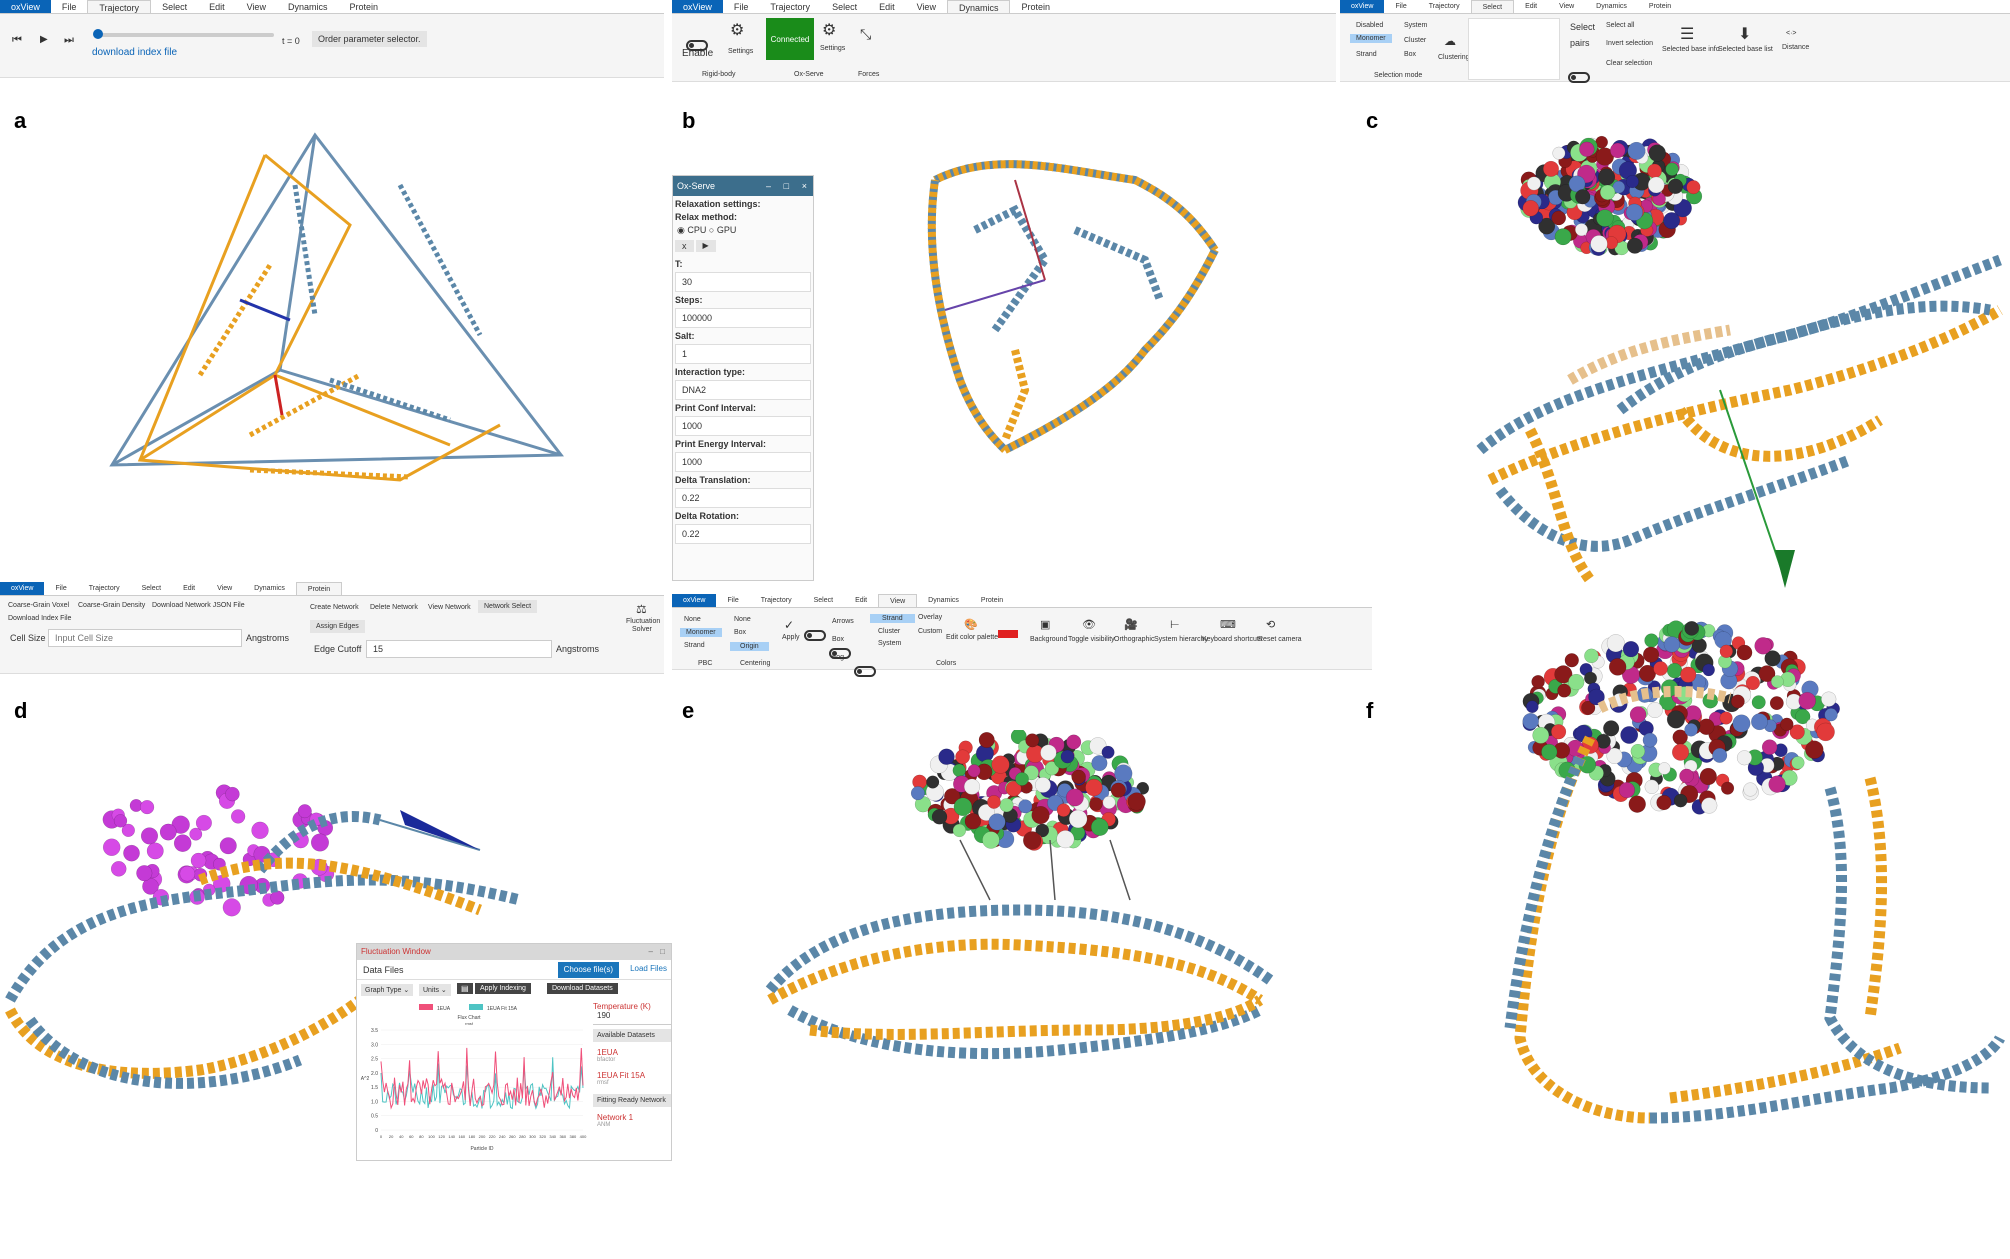 This screenshot has height=1259, width=2010. What do you see at coordinates (465, 988) in the screenshot?
I see `save-icon: ▤` at bounding box center [465, 988].